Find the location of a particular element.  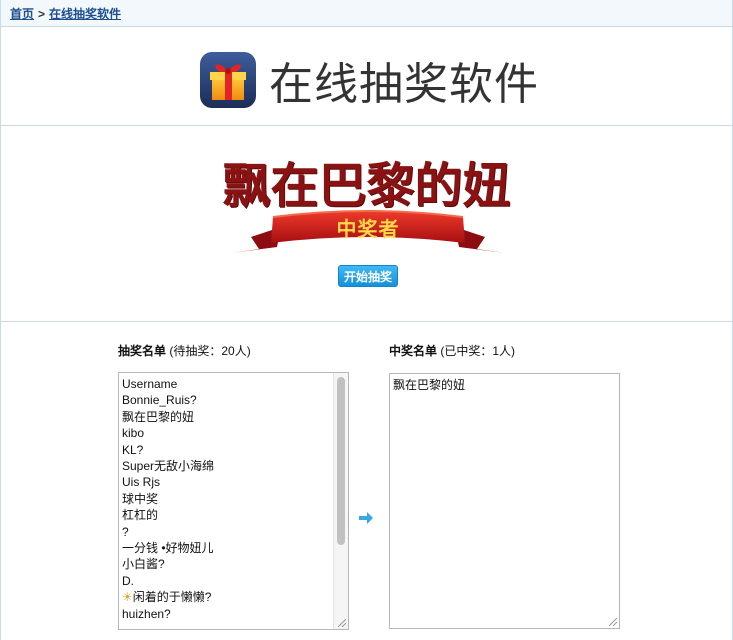

pending-list-entry: 一分钱 •好物妞儿 is located at coordinates (168, 548).